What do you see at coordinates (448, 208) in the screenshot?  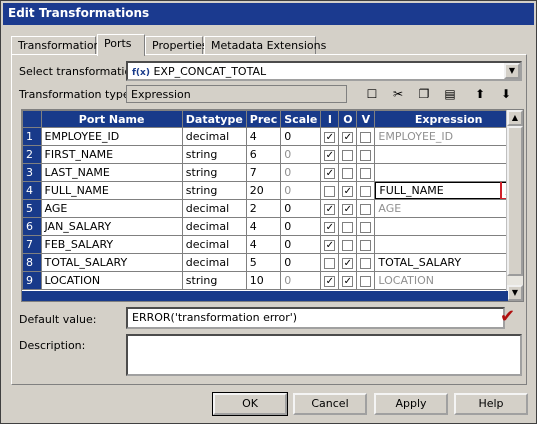 I see `expression-cell: AGE` at bounding box center [448, 208].